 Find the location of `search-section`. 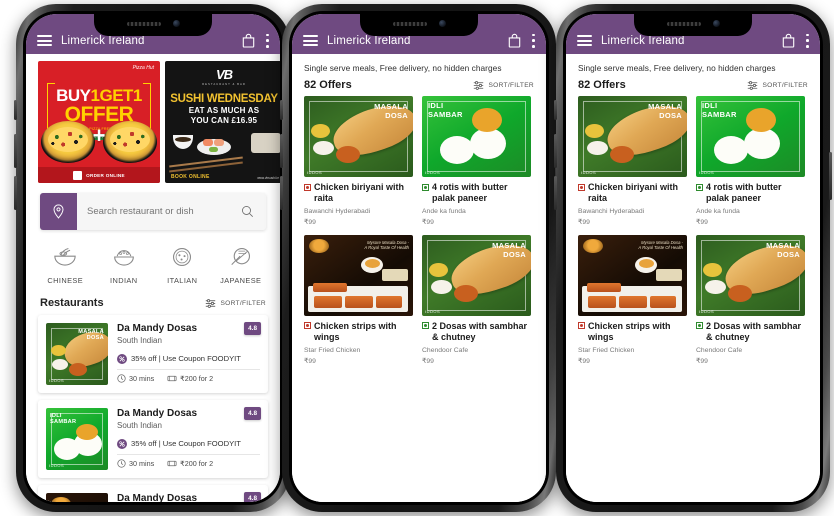

search-section is located at coordinates (153, 206).